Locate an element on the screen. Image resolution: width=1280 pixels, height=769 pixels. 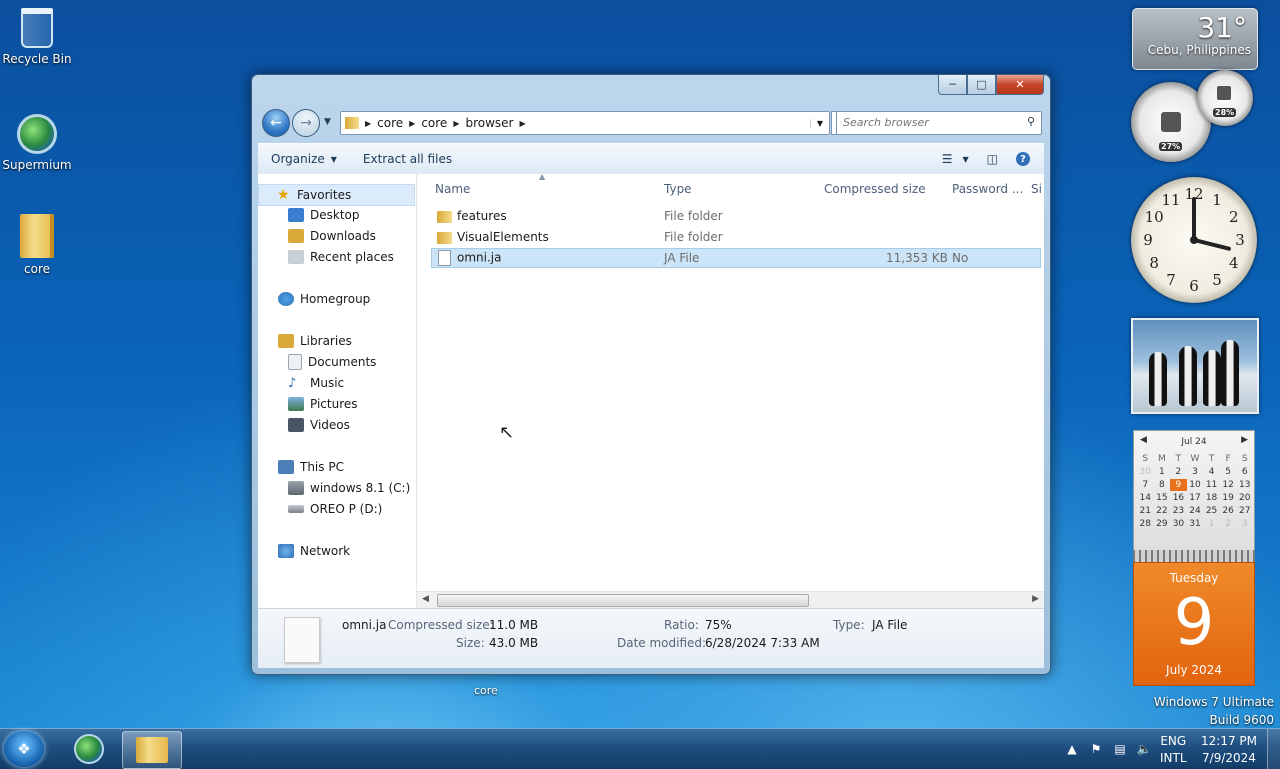
nav-item-desktop: Desktop is located at coordinates (324, 215).